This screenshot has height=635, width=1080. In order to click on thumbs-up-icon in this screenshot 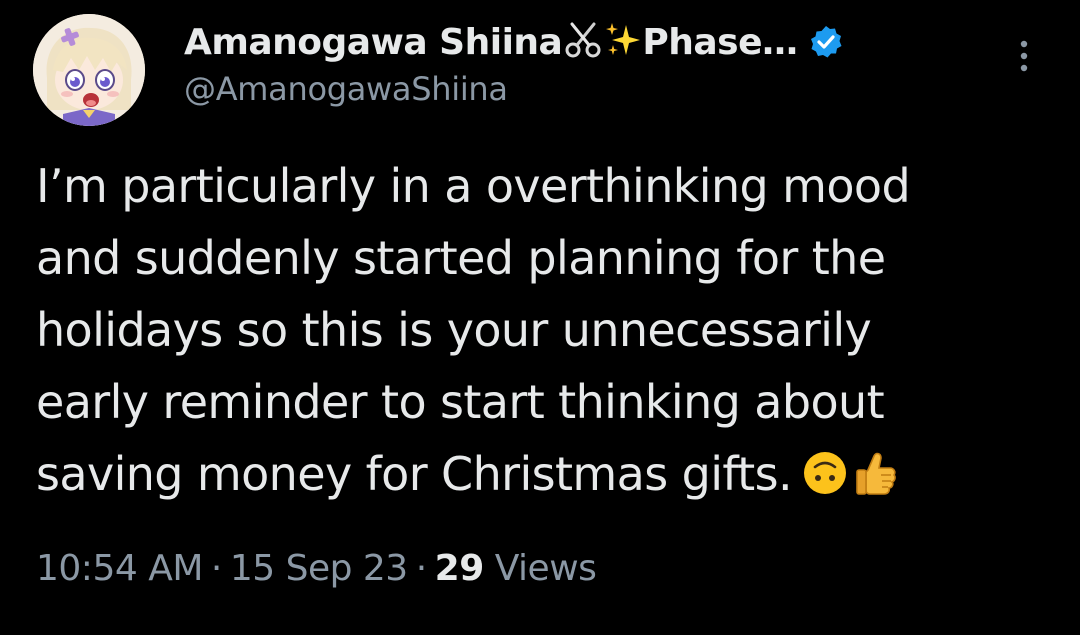, I will do `click(876, 480)`.